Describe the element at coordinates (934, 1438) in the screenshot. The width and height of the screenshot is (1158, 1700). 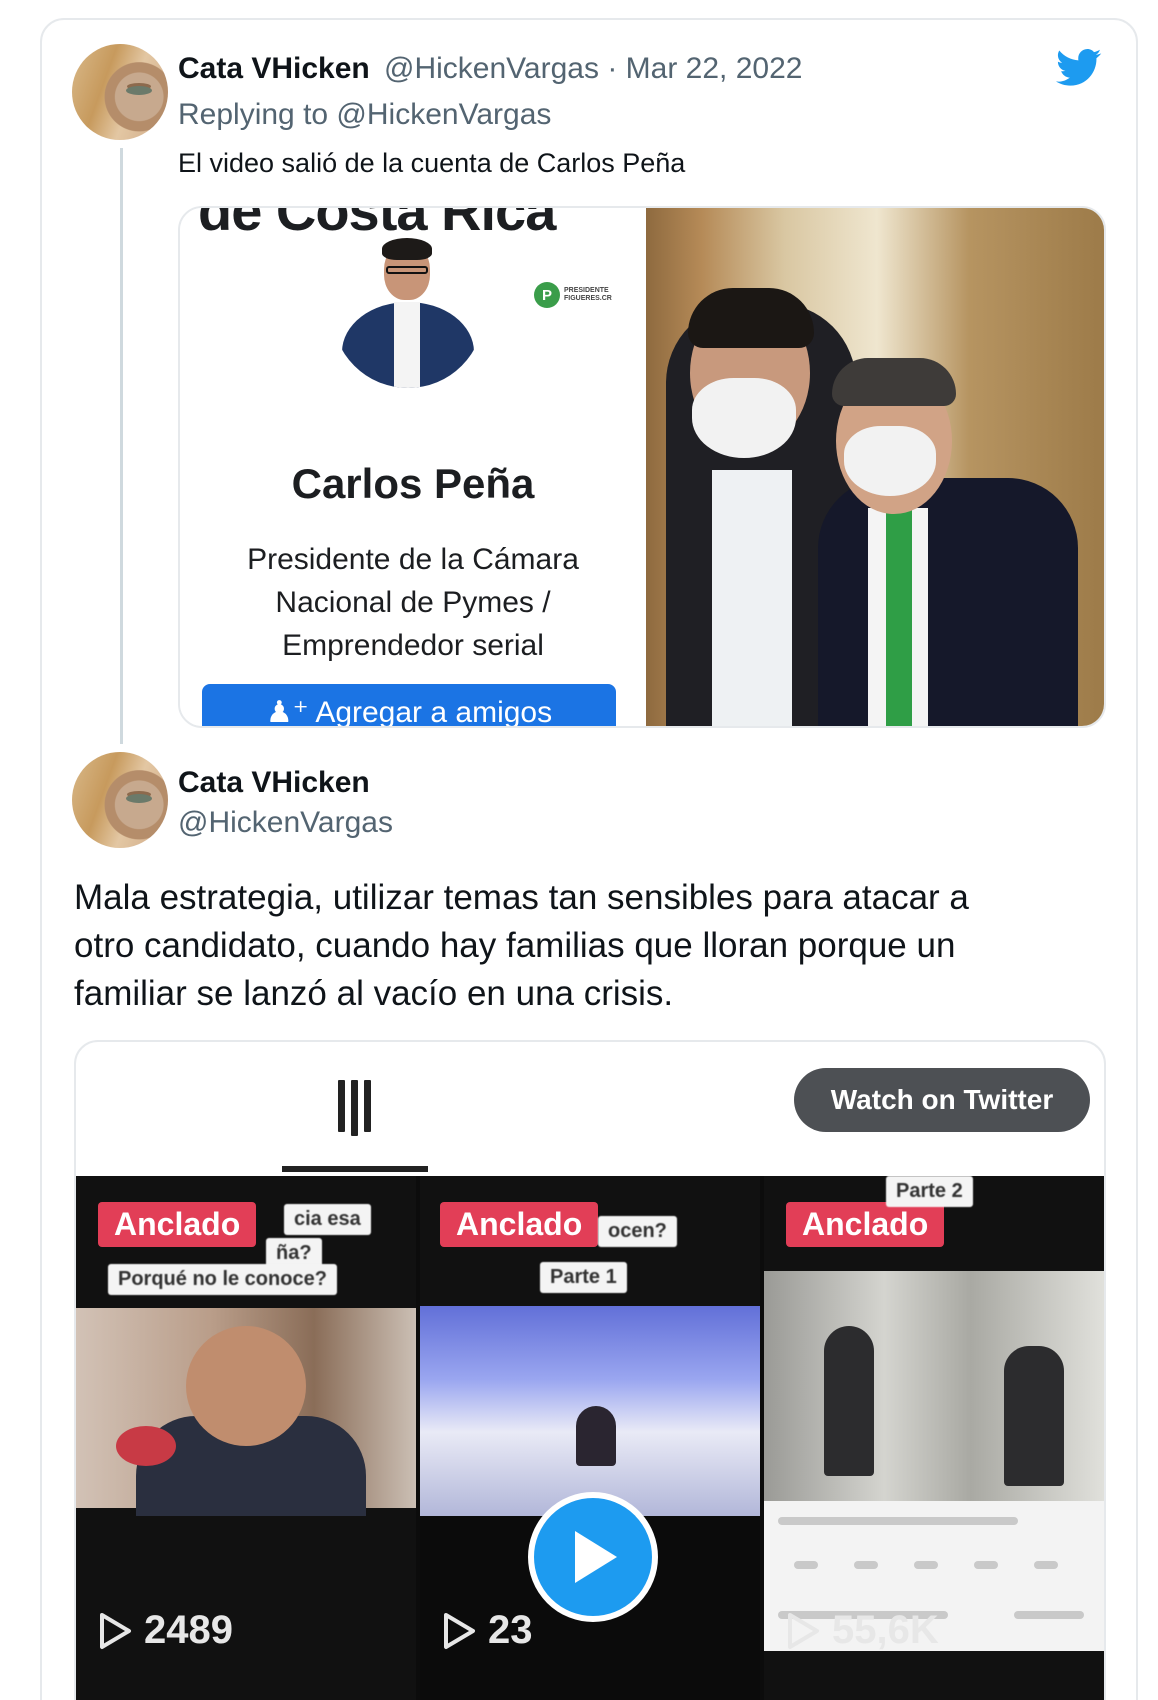
I see `video-clip-thumbnail: Anclado Parte 2 55,6K` at that location.